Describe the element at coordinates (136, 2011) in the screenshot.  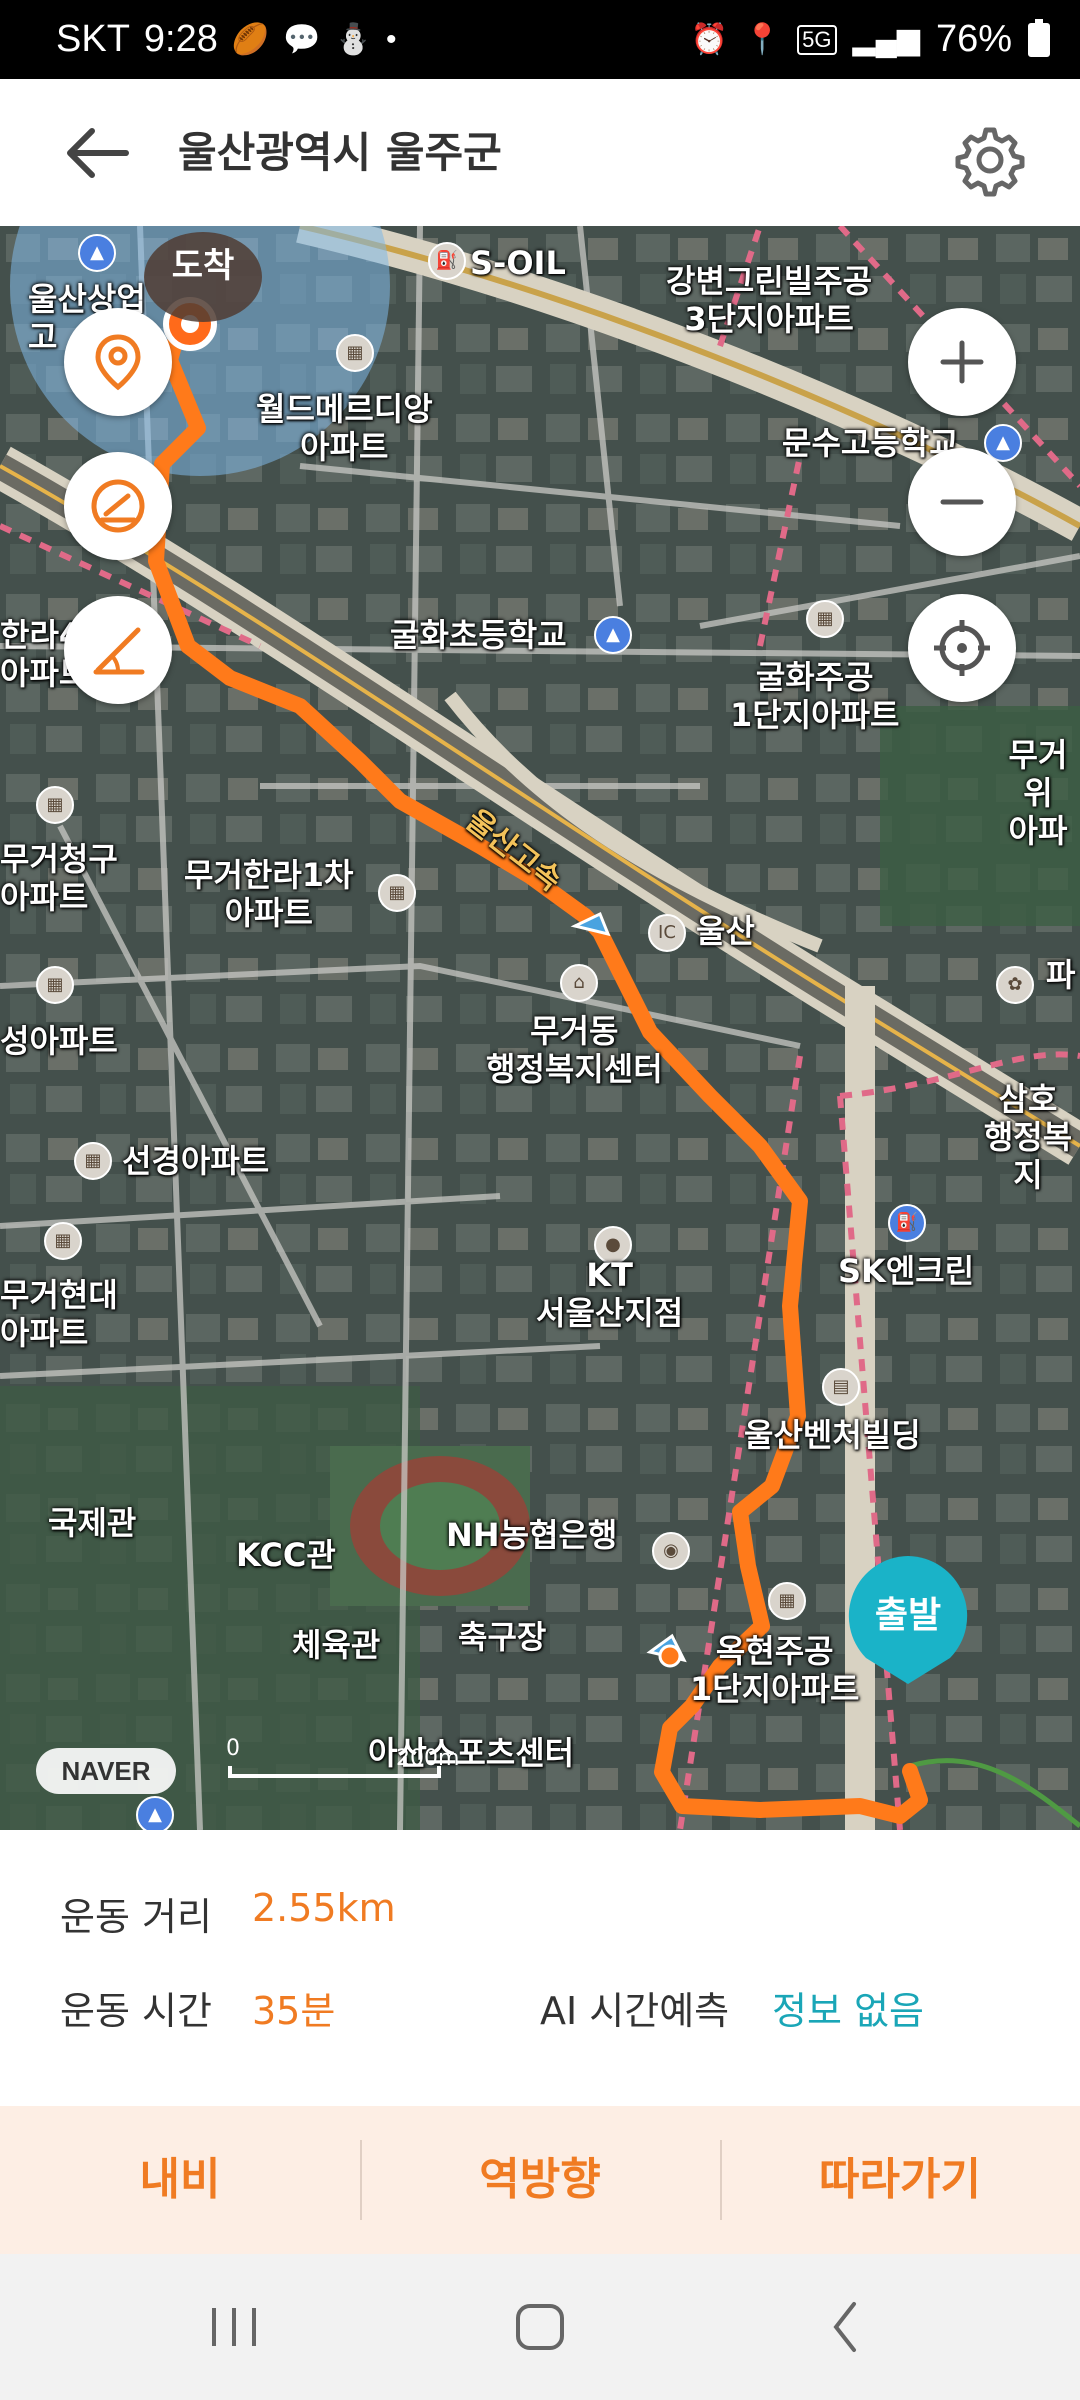
I see `time-label: 운동 시간` at that location.